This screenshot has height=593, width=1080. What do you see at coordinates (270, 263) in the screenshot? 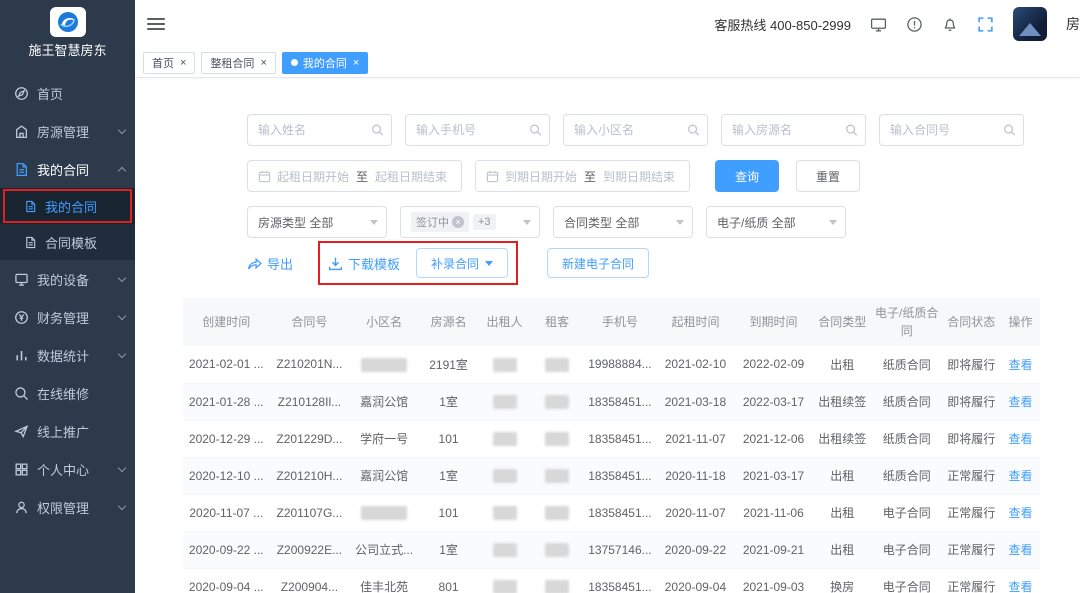
I see `export-button: 导出` at bounding box center [270, 263].